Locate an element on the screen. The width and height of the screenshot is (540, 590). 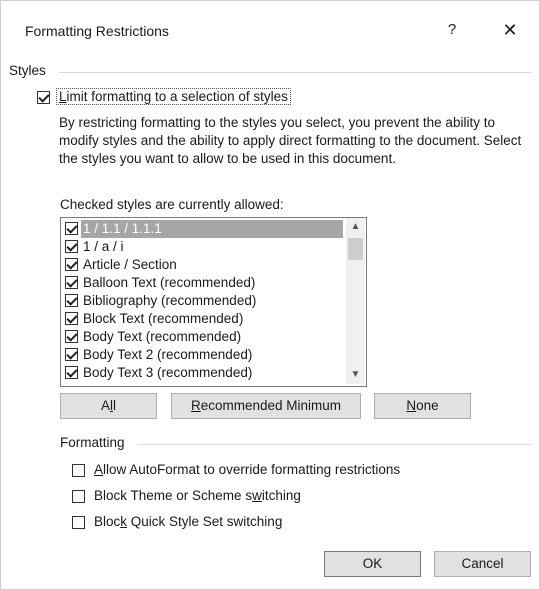
formatting-group-divider is located at coordinates (334, 444).